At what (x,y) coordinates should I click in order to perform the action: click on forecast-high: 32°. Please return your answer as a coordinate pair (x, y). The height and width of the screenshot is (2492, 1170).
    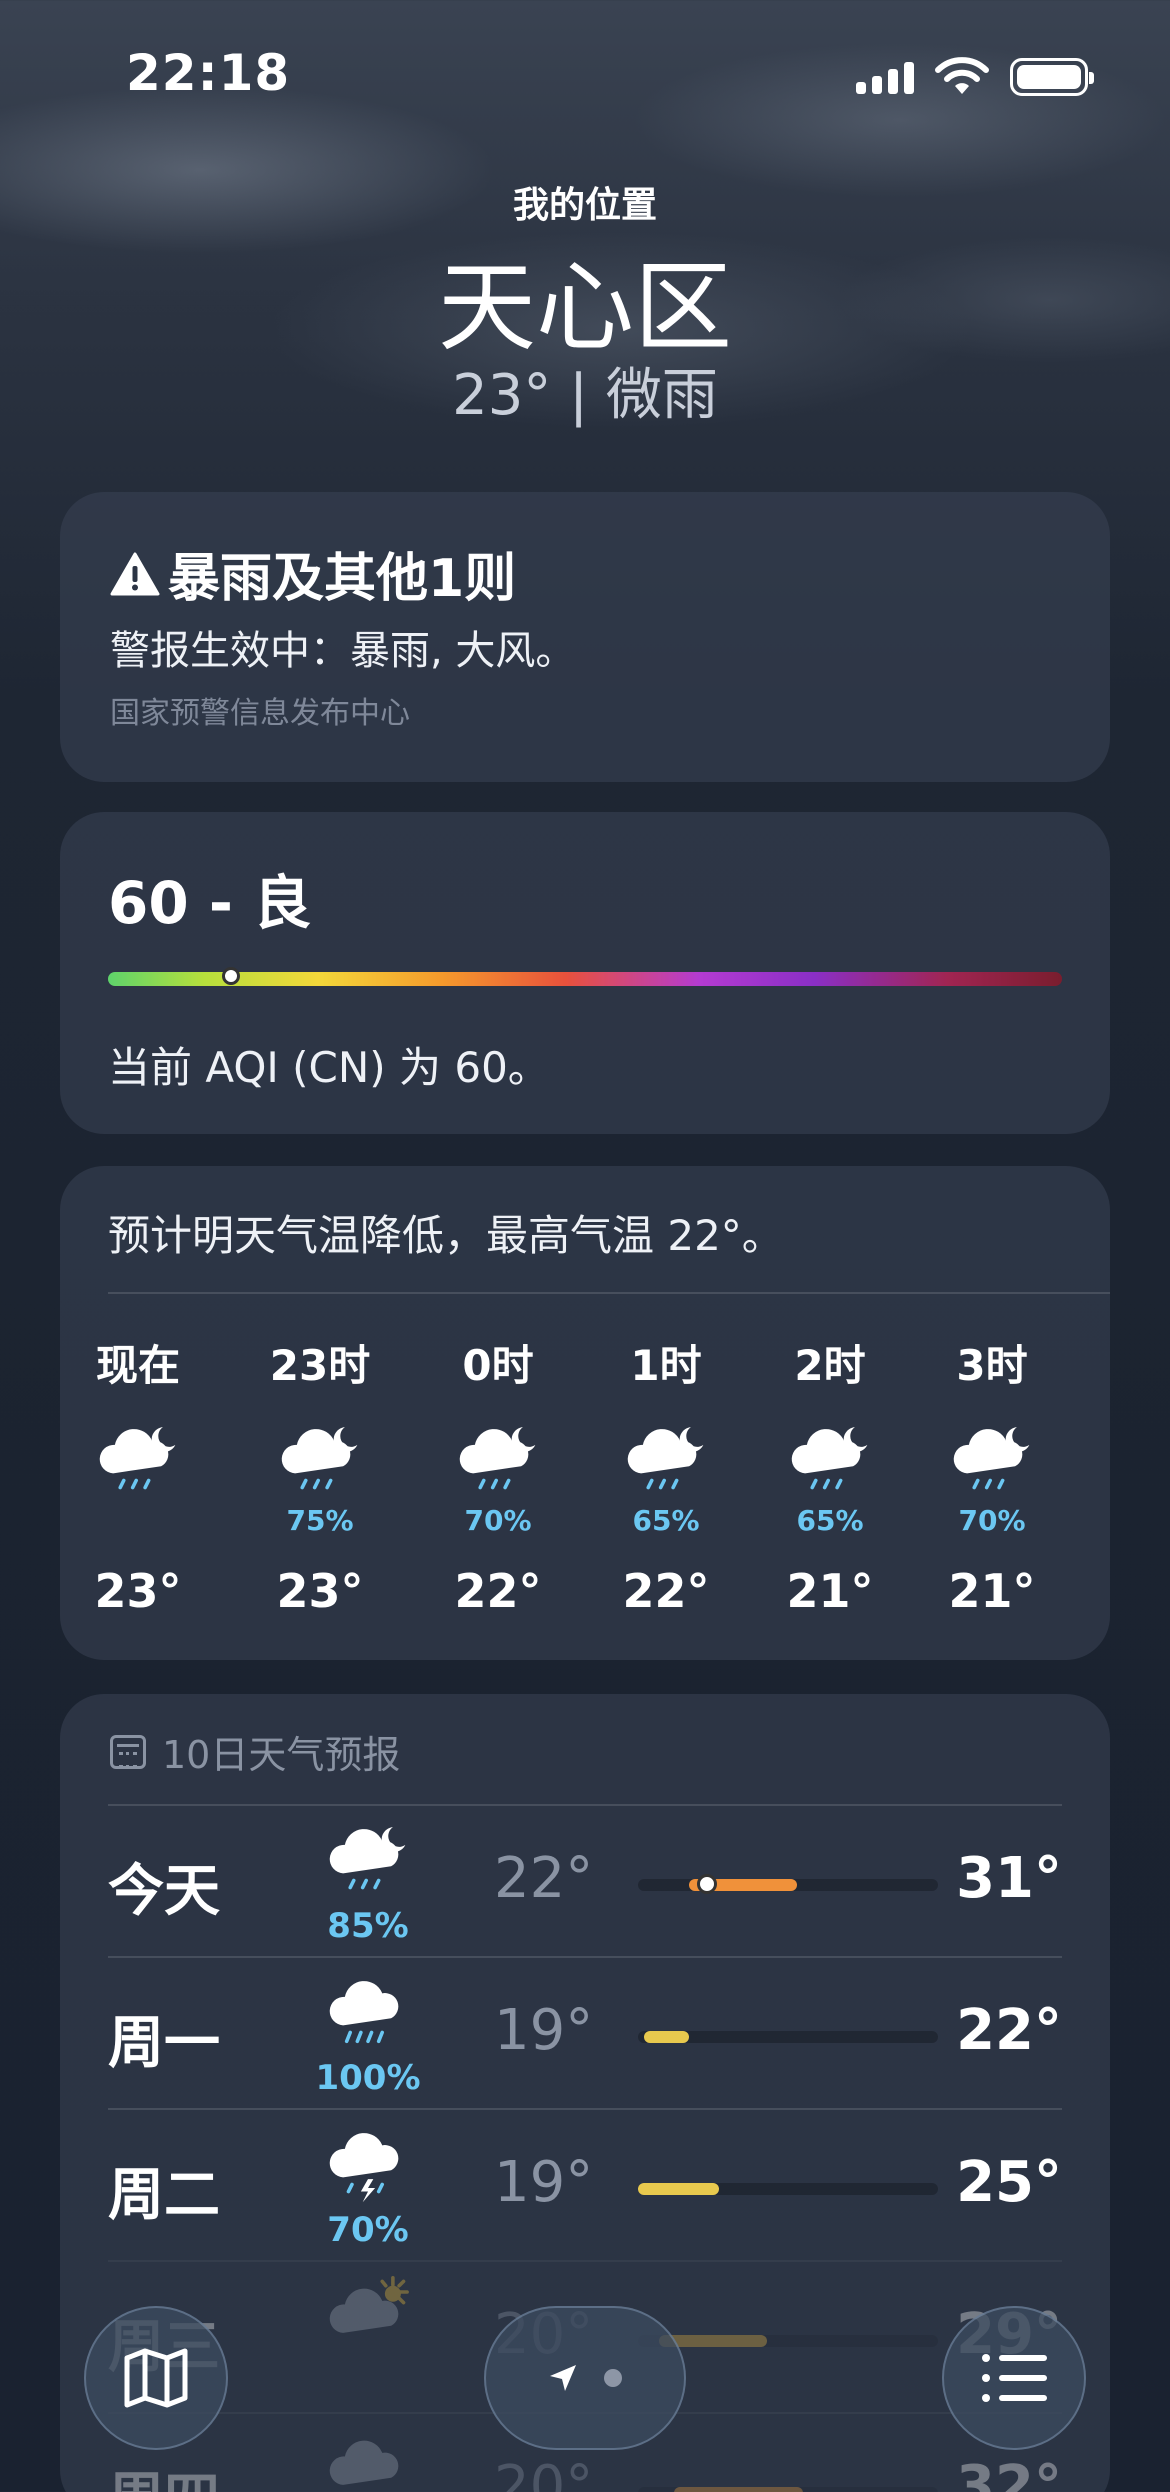
    Looking at the image, I should click on (1009, 2473).